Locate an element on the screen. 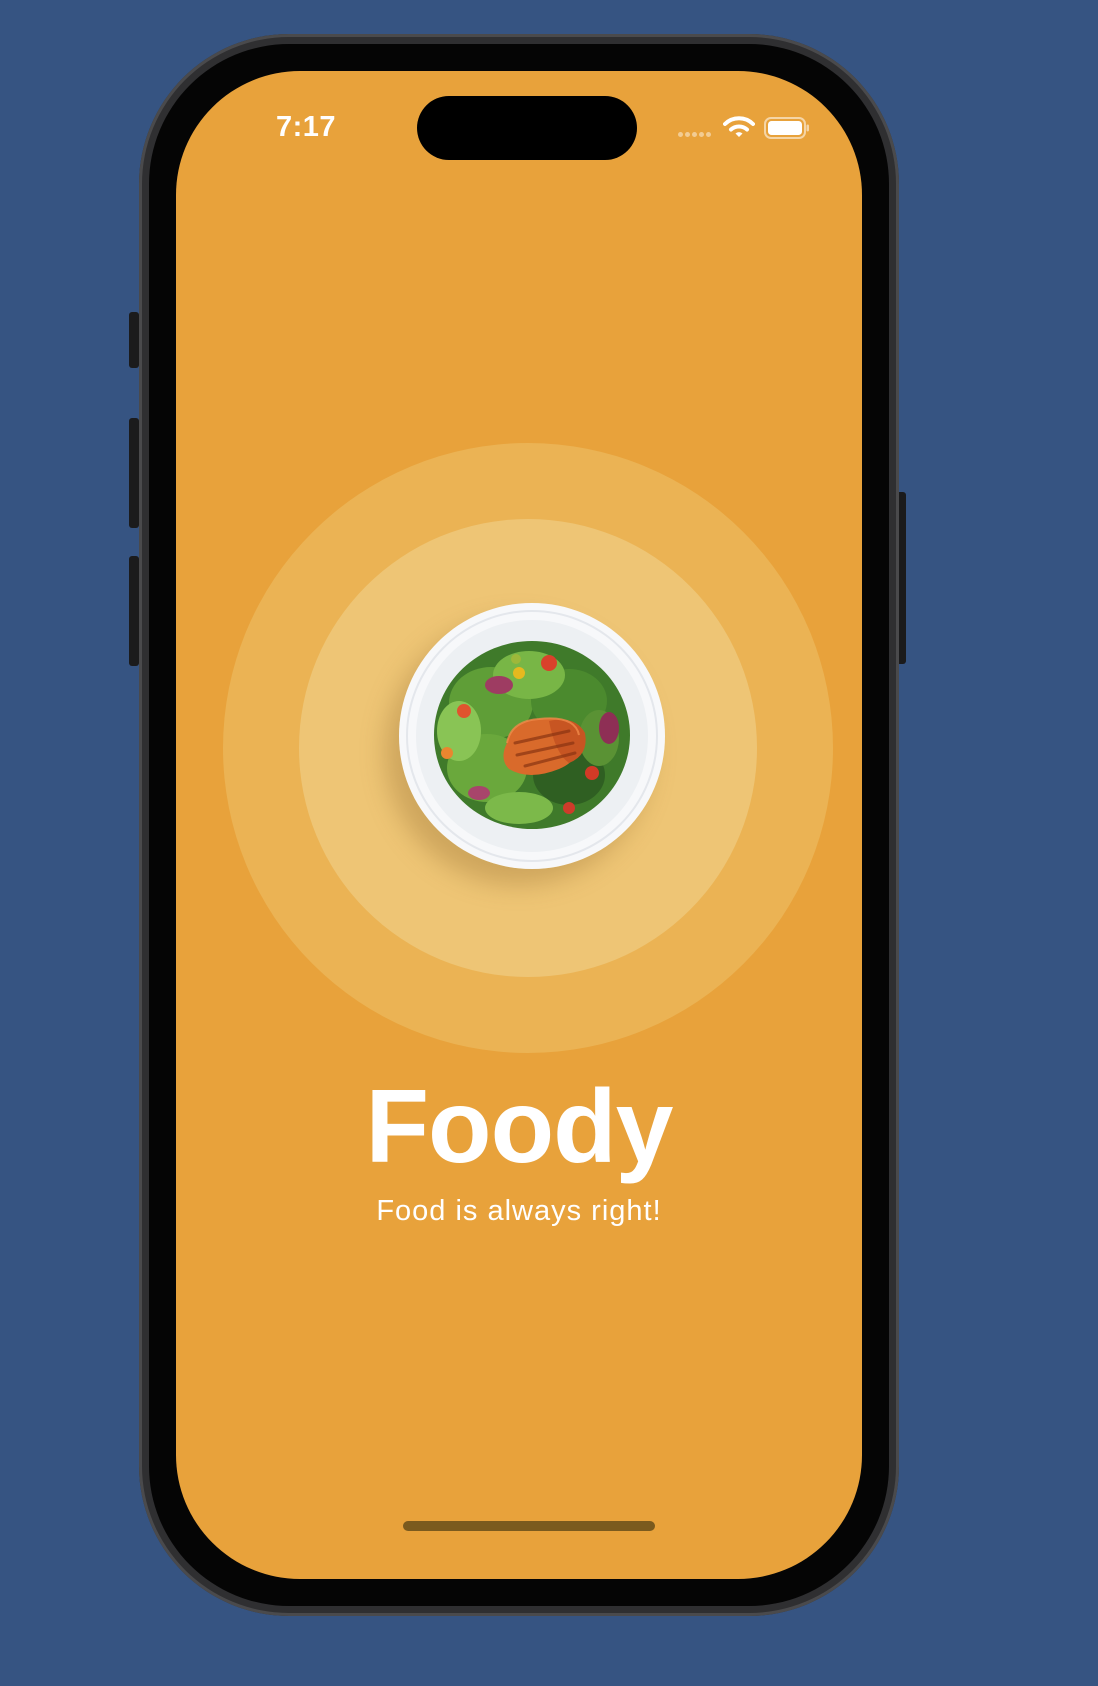 This screenshot has height=1686, width=1098. battery-icon is located at coordinates (786, 128).